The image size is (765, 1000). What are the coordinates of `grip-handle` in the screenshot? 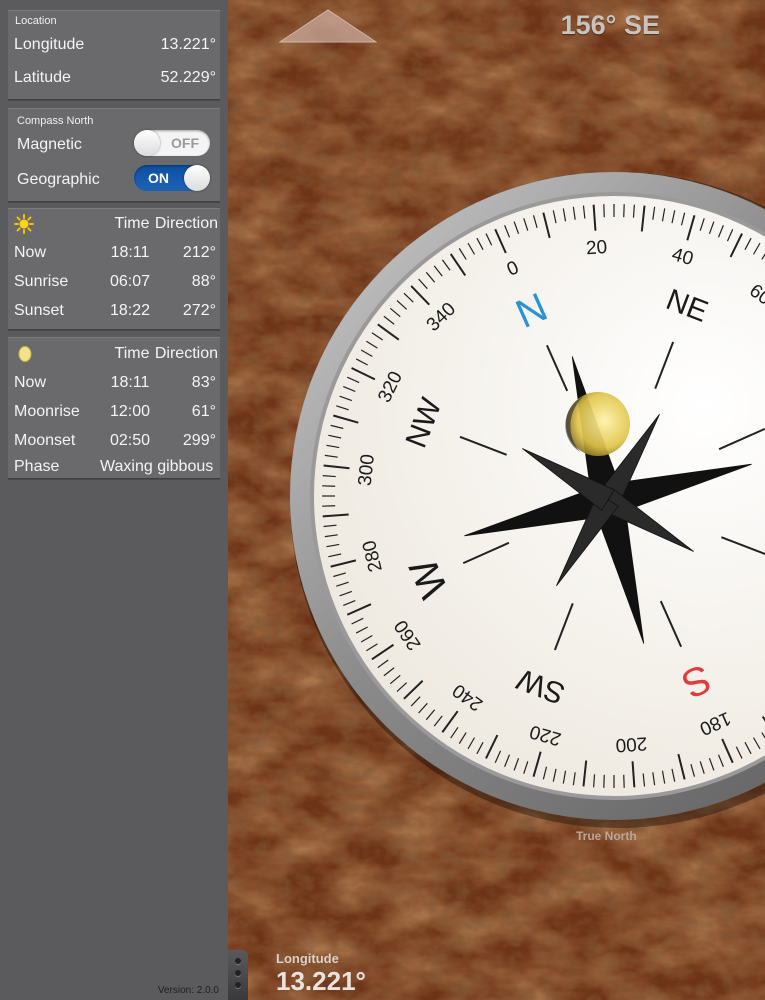 It's located at (238, 975).